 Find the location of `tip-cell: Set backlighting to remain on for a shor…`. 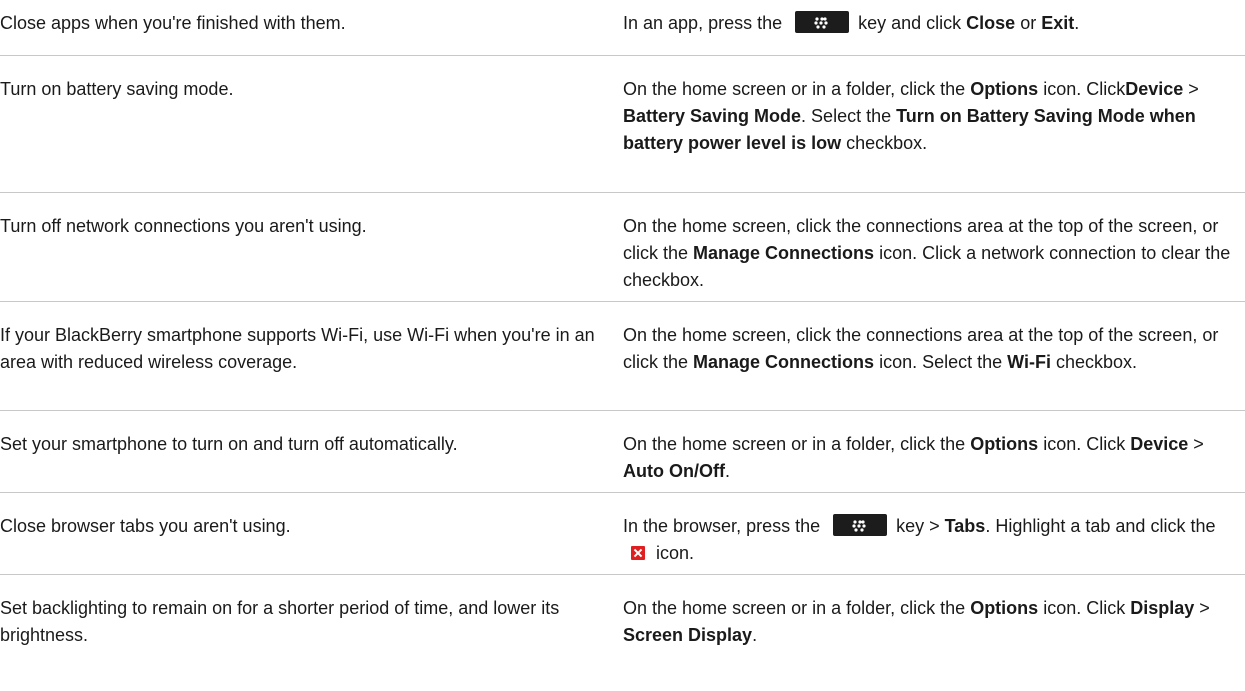

tip-cell: Set backlighting to remain on for a shor… is located at coordinates (280, 621).